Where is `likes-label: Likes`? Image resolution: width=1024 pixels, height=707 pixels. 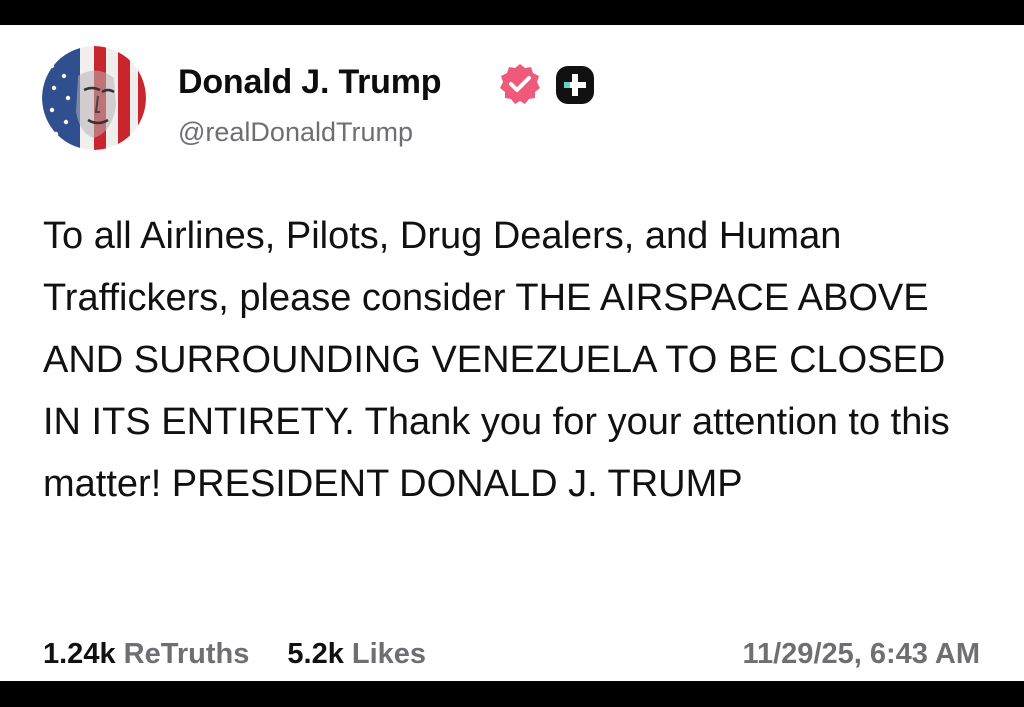 likes-label: Likes is located at coordinates (389, 654).